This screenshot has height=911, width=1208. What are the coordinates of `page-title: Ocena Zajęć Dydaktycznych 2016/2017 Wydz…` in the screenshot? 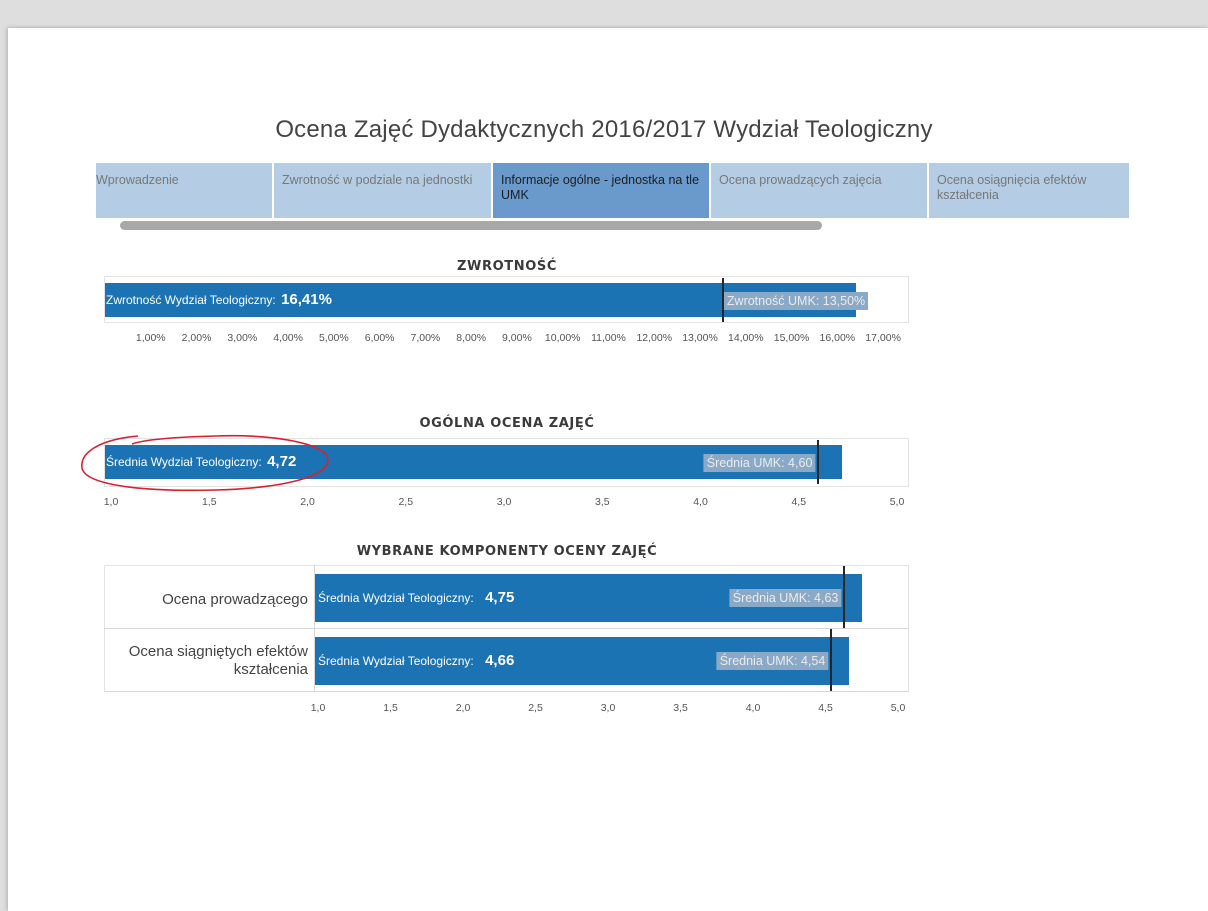 It's located at (604, 129).